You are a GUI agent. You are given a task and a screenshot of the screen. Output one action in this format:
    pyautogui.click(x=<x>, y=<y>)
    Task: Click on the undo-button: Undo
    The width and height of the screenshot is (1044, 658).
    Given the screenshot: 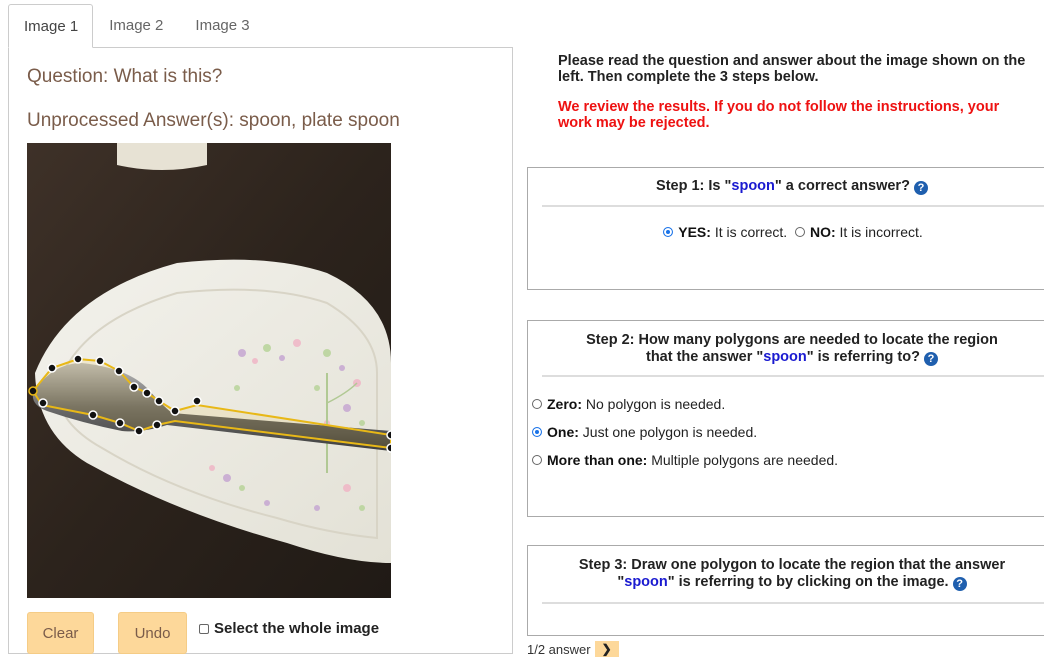 What is the action you would take?
    pyautogui.click(x=152, y=633)
    